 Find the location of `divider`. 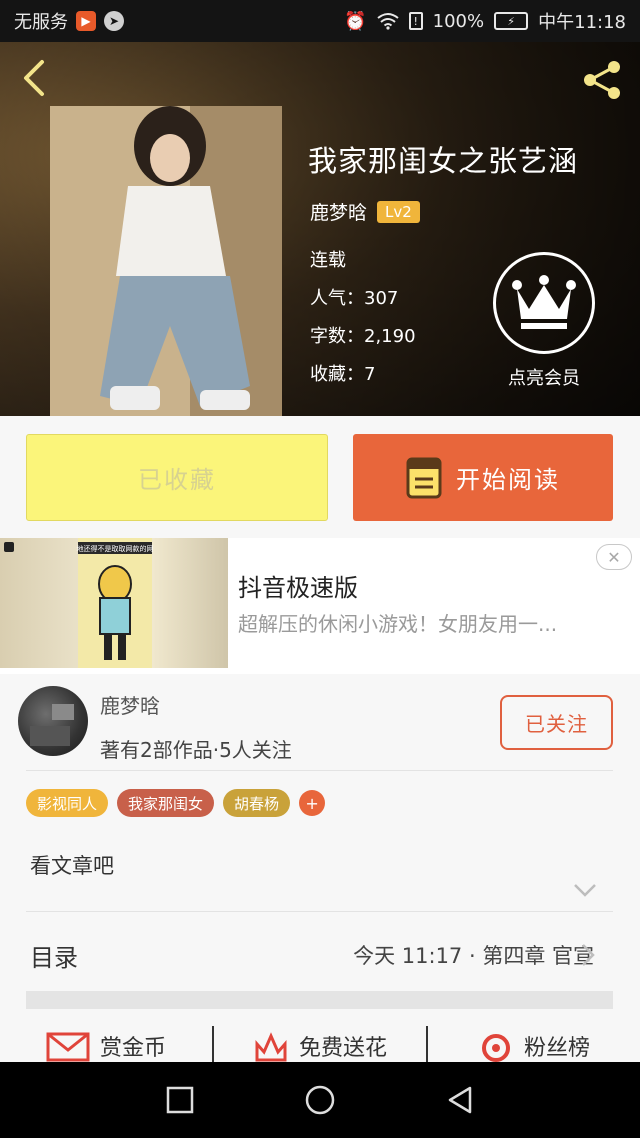

divider is located at coordinates (319, 770).